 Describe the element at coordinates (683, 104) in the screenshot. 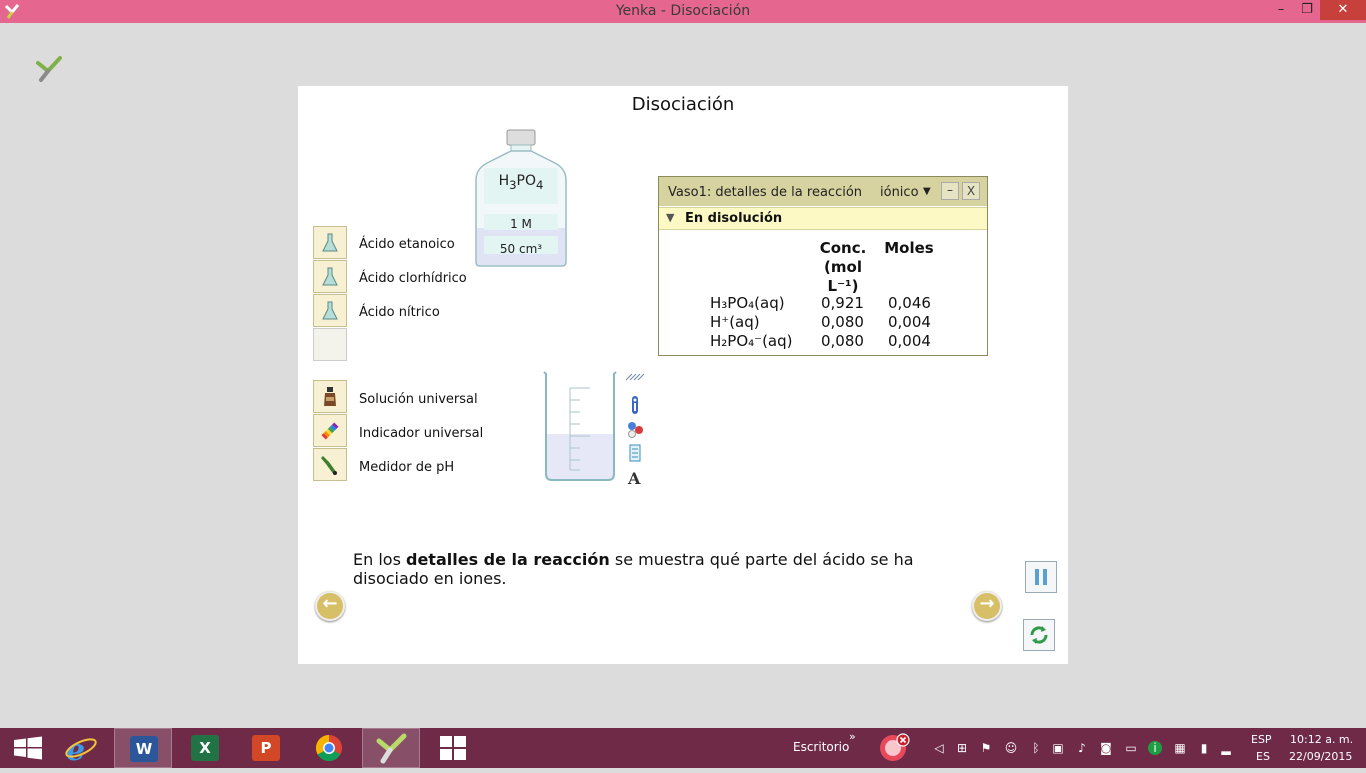

I see `page-title: Disociación` at that location.